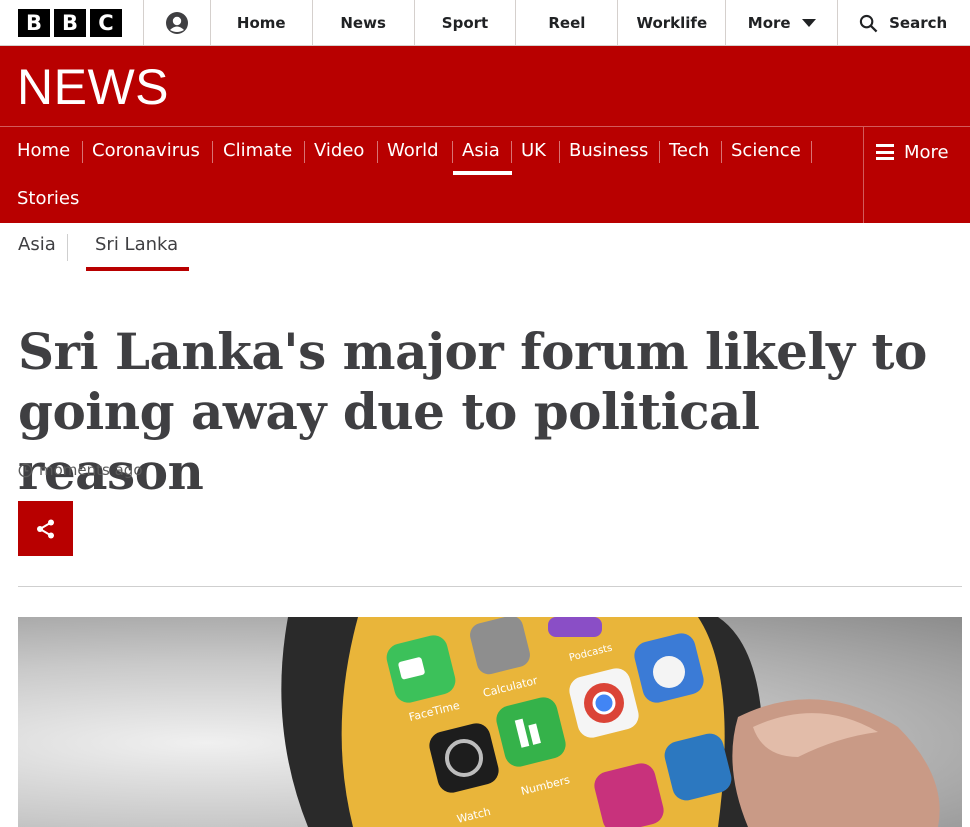 This screenshot has height=827, width=970. Describe the element at coordinates (106, 23) in the screenshot. I see `bbc-logo-letter: C` at that location.